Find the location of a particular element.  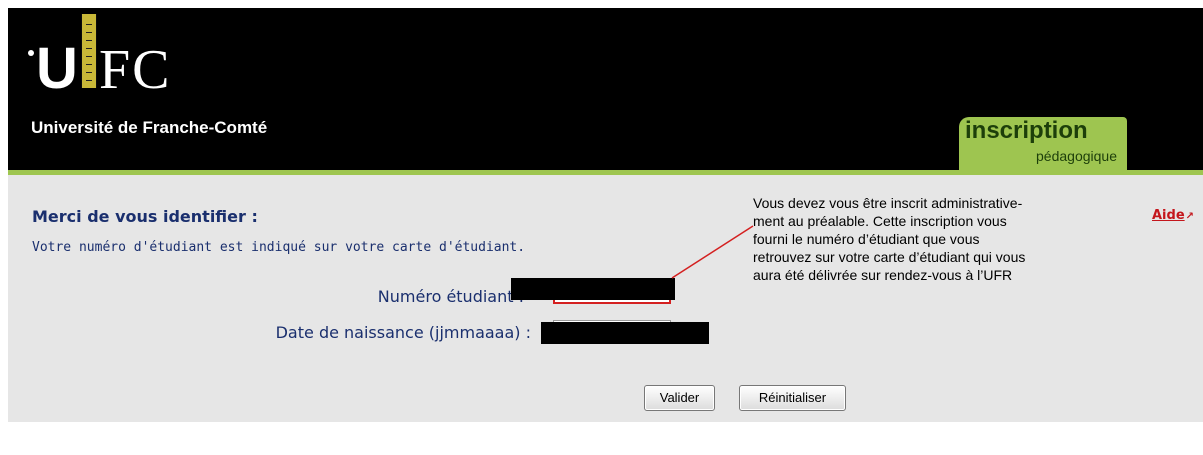

ufc-logo: U FC is located at coordinates (139, 67).